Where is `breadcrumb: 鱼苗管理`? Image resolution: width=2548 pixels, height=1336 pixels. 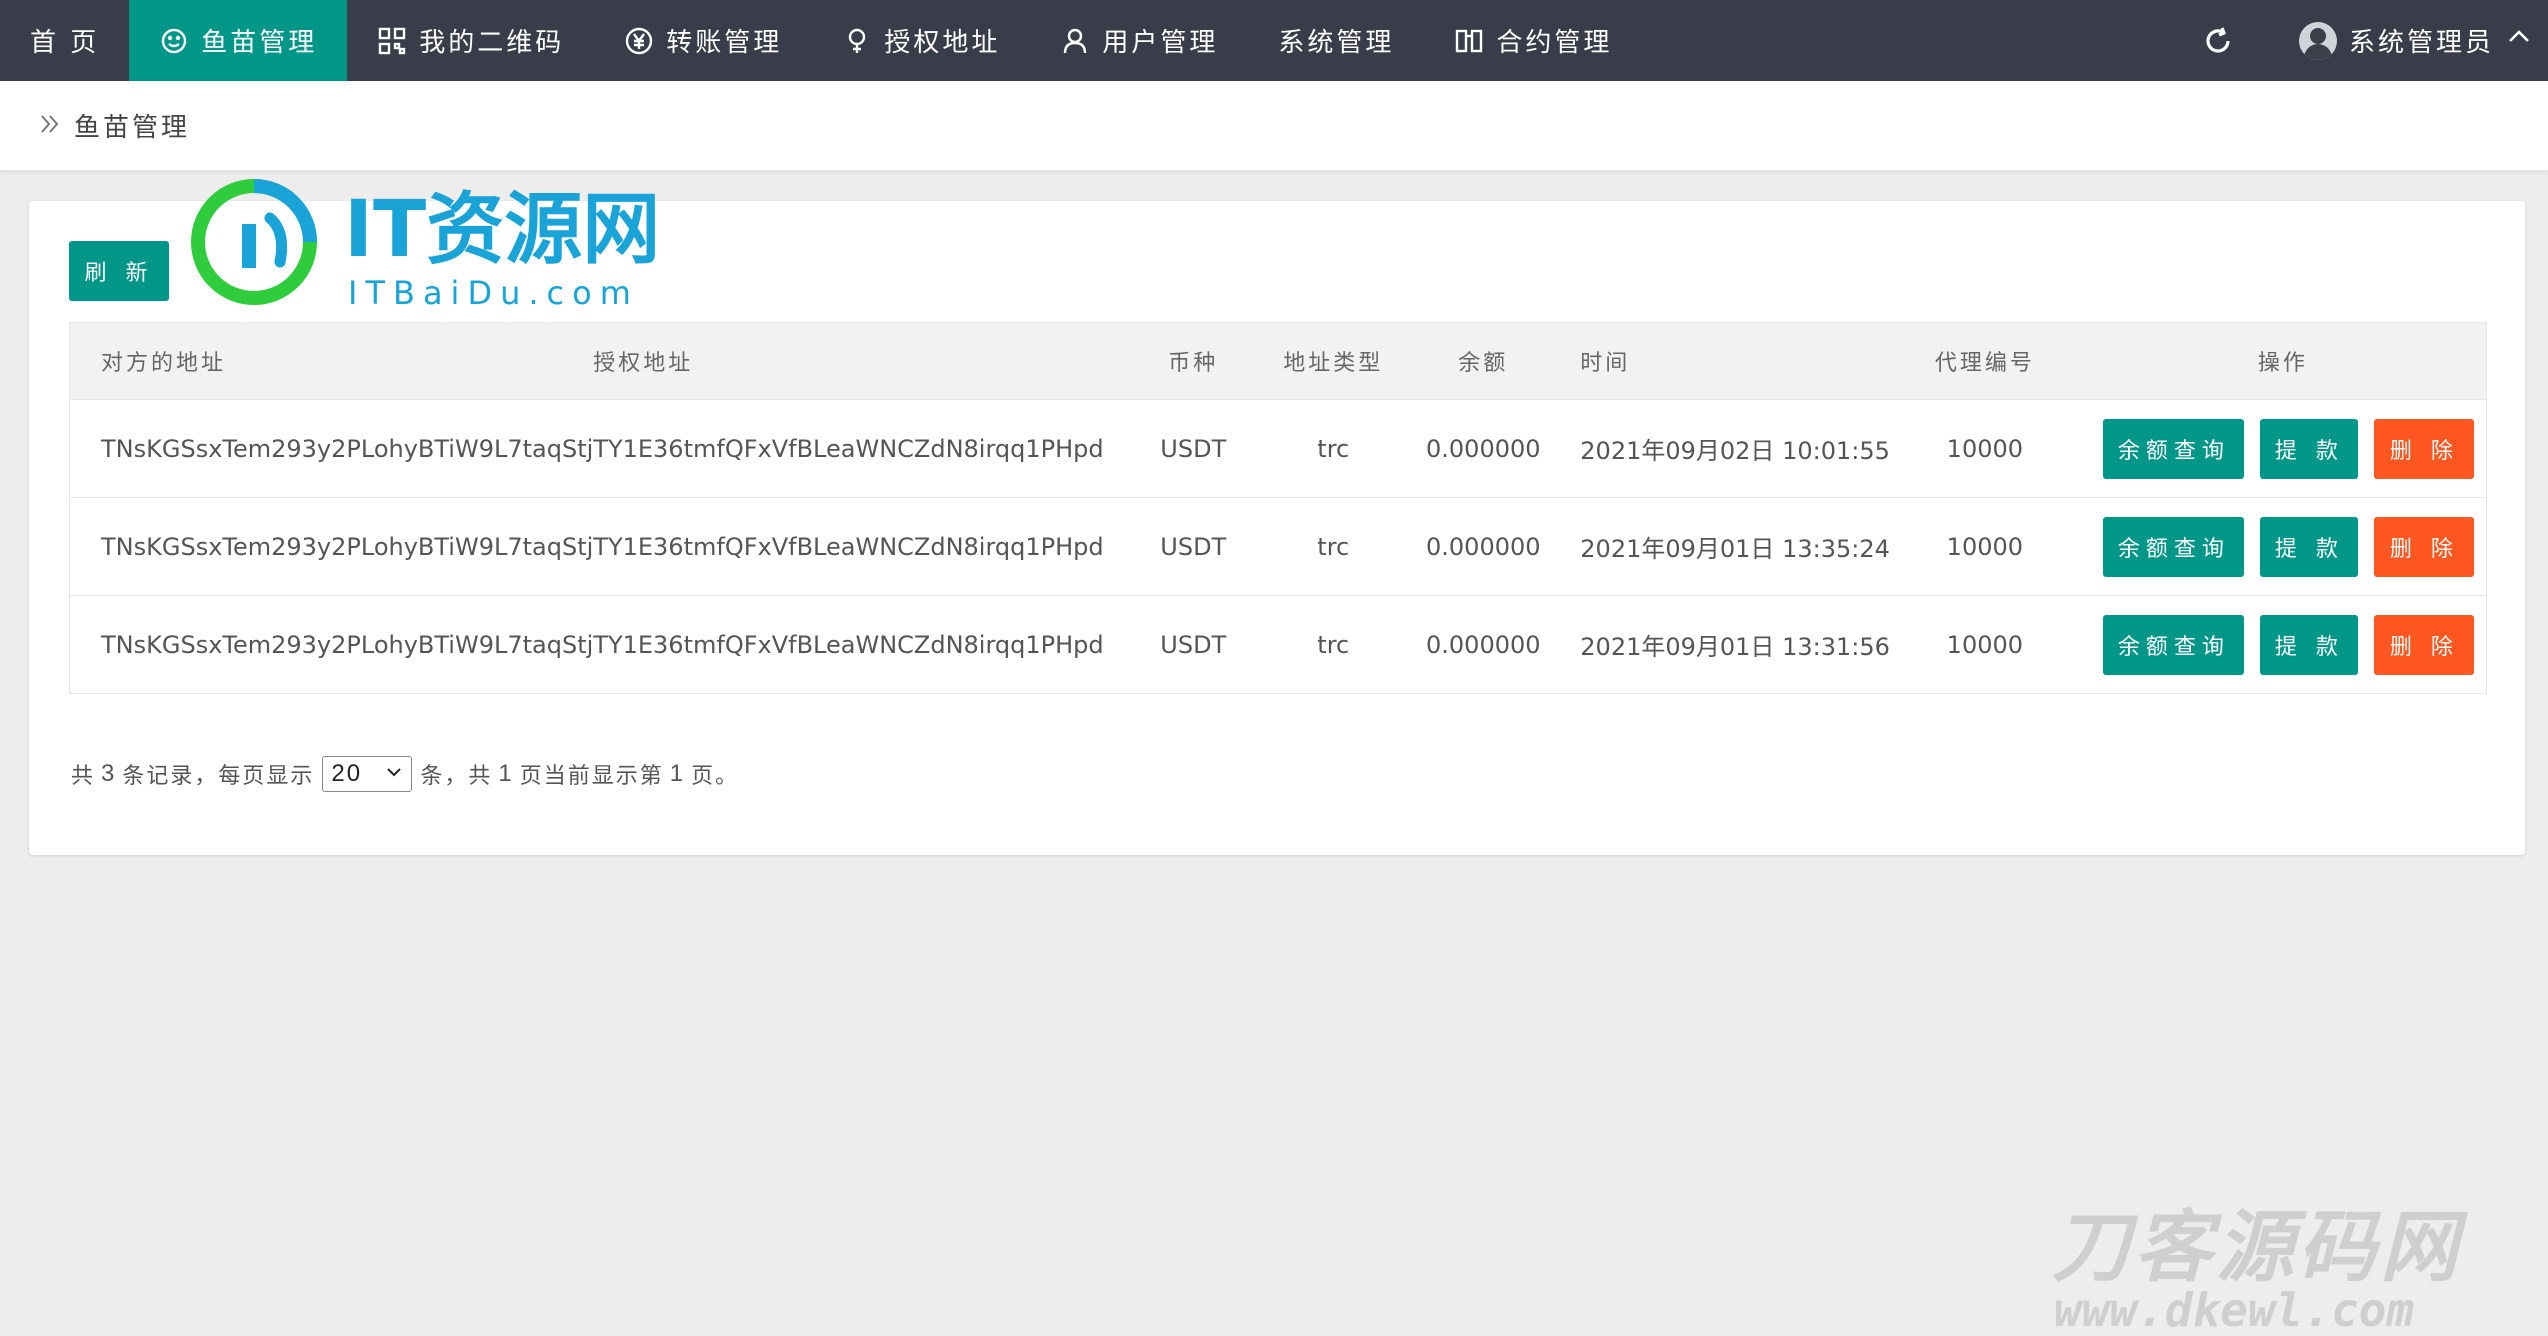
breadcrumb: 鱼苗管理 is located at coordinates (1274, 126).